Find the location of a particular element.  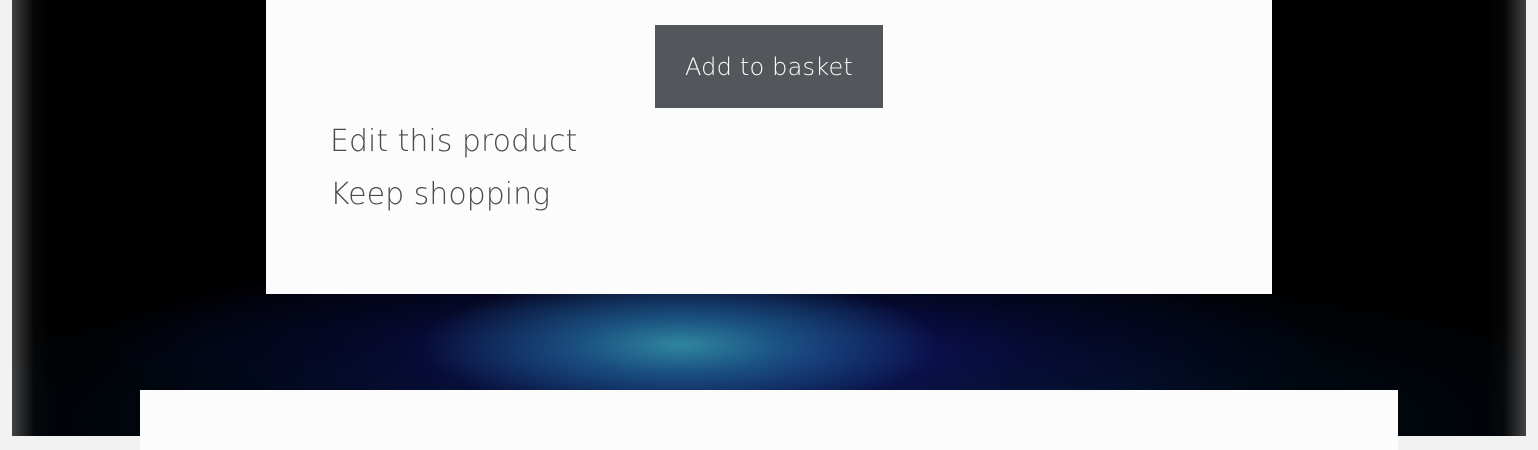

left-edge-glow is located at coordinates (32, 218).